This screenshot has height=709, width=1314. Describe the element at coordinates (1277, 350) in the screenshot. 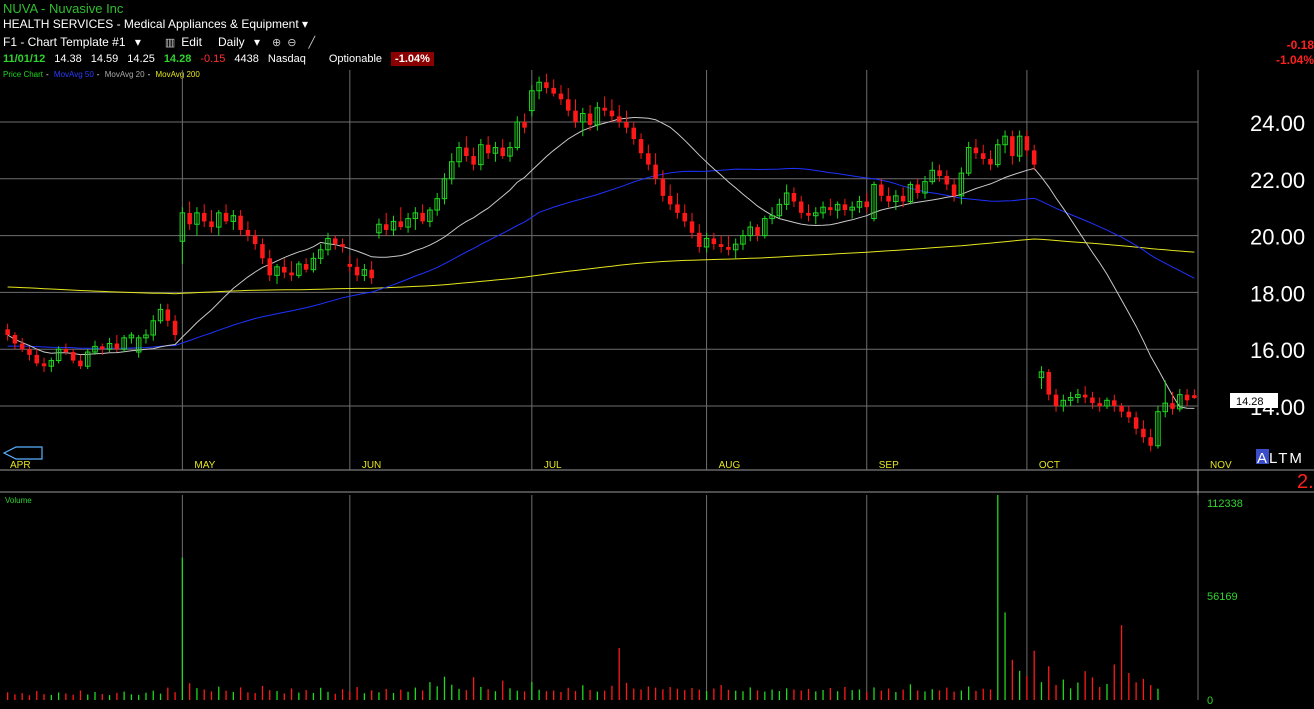

I see `price-tick-label: 16.00` at that location.